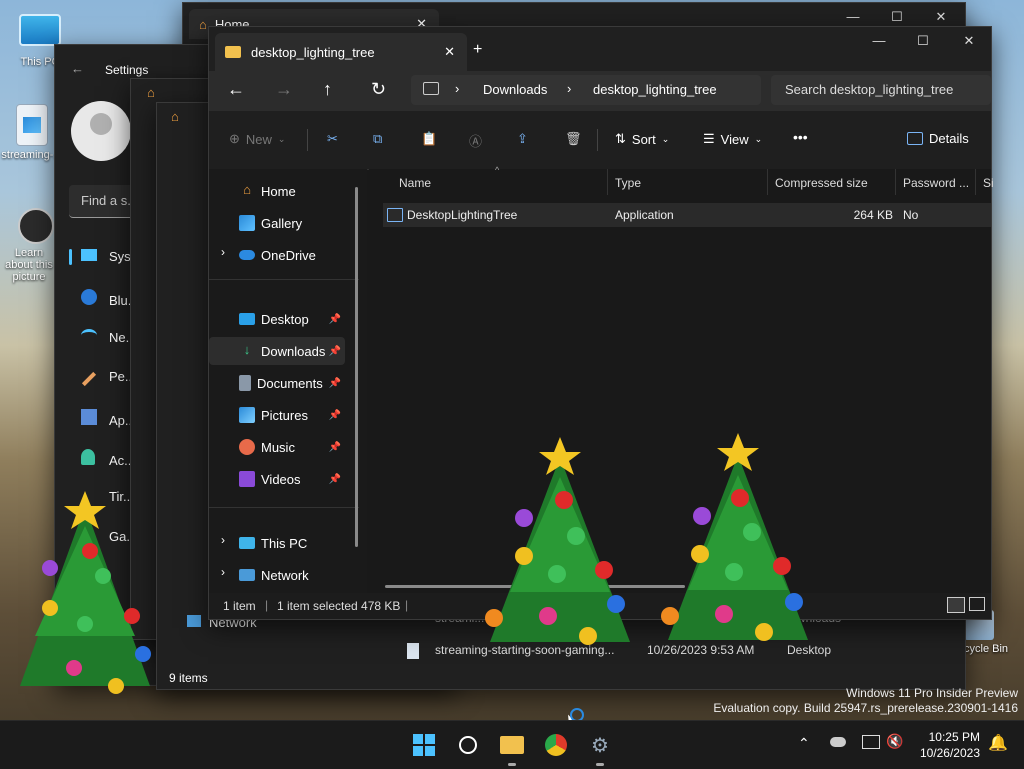  Describe the element at coordinates (233, 52) in the screenshot. I see `folder-icon` at that location.